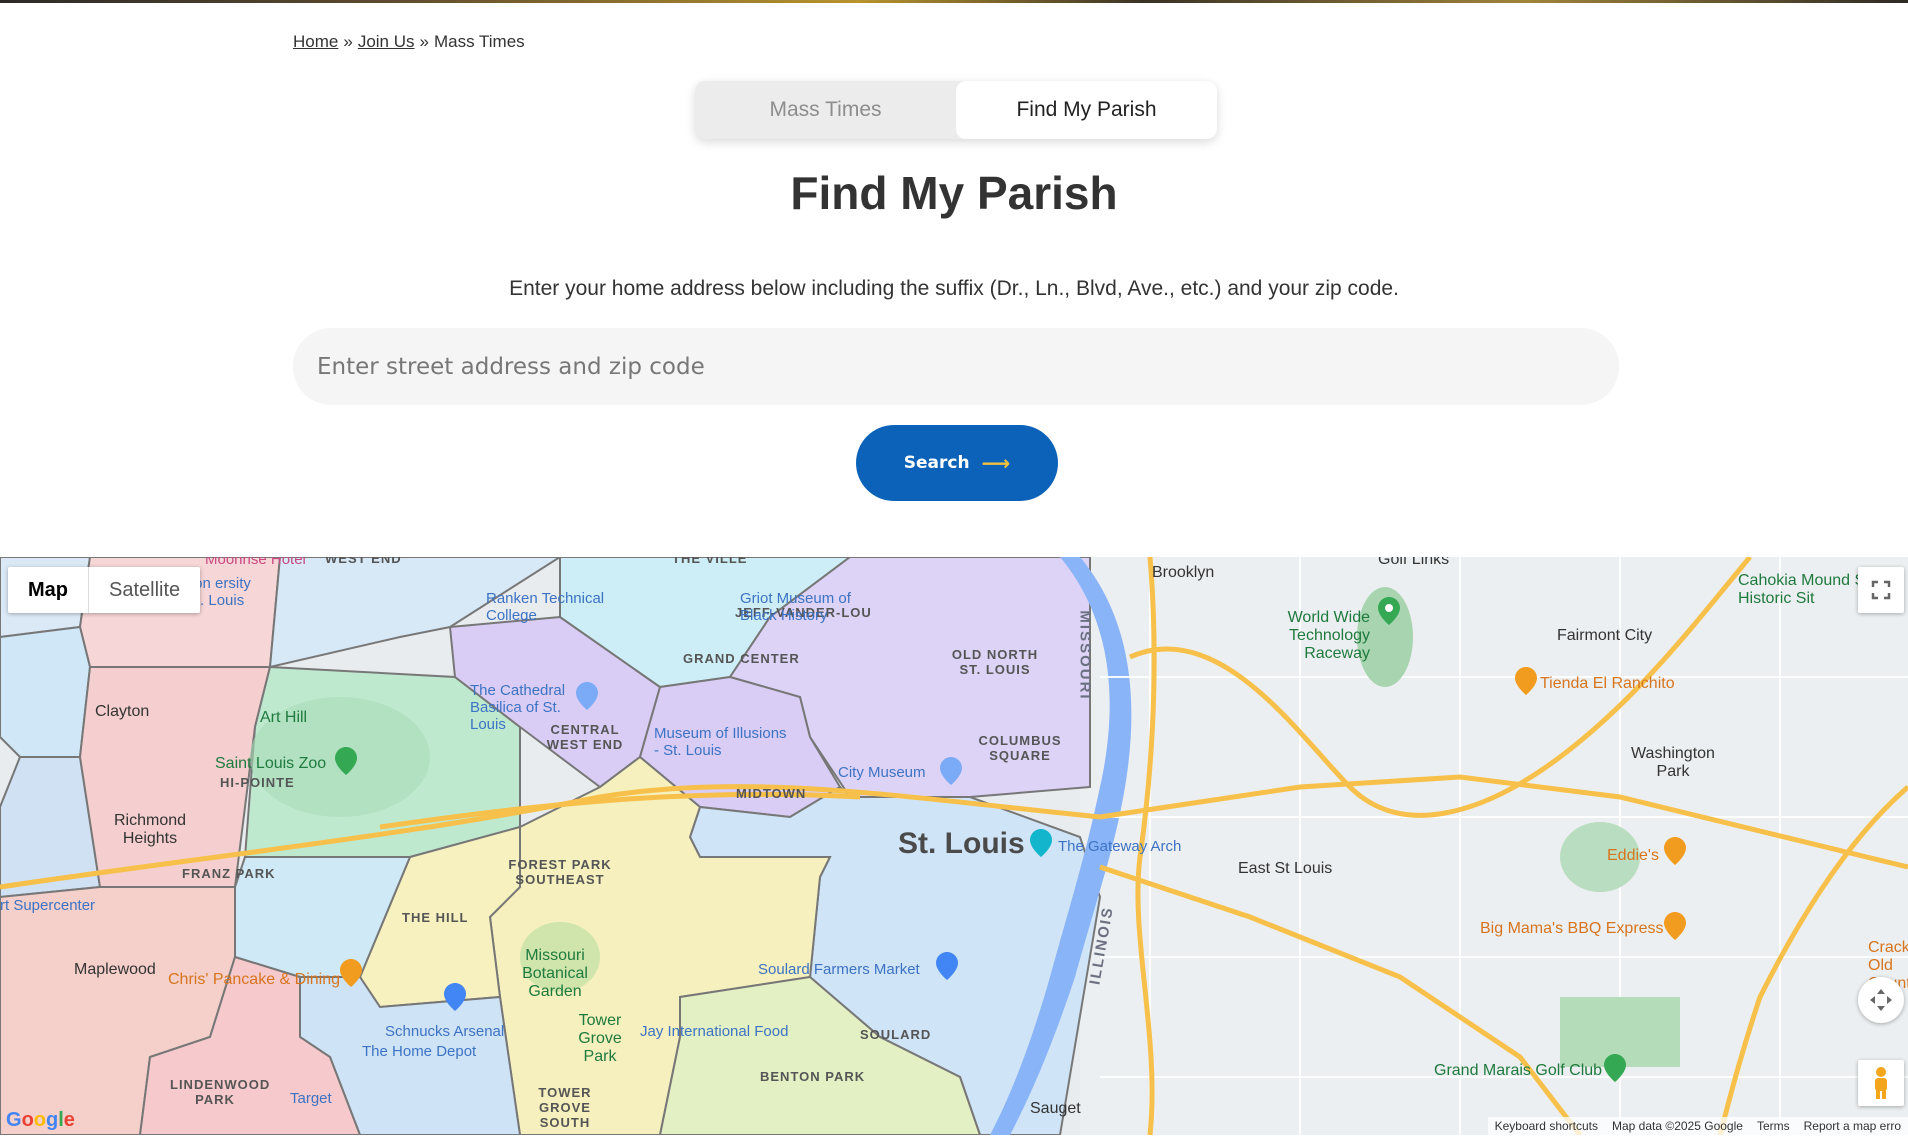 This screenshot has width=1908, height=1148. What do you see at coordinates (346, 761) in the screenshot?
I see `zoo-pin-icon` at bounding box center [346, 761].